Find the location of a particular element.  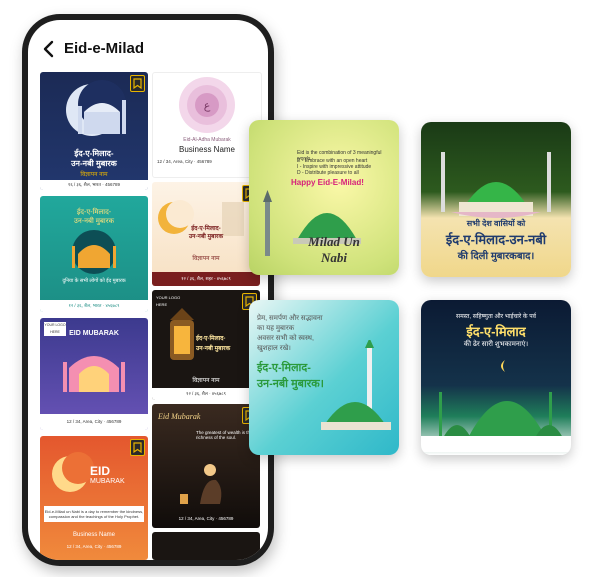

post-line: ईद-ए-मिलाद-उन-नबी is located at coordinates (496, 239).